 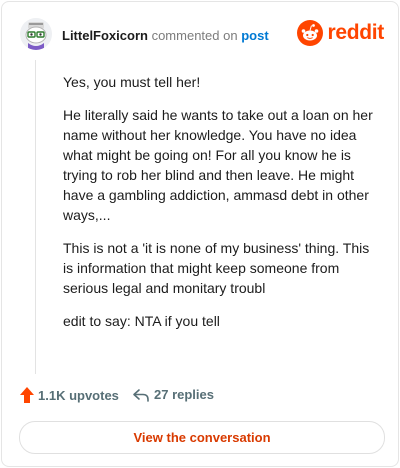 I want to click on author-line: LittelFoxicorn commented on post, so click(x=165, y=36).